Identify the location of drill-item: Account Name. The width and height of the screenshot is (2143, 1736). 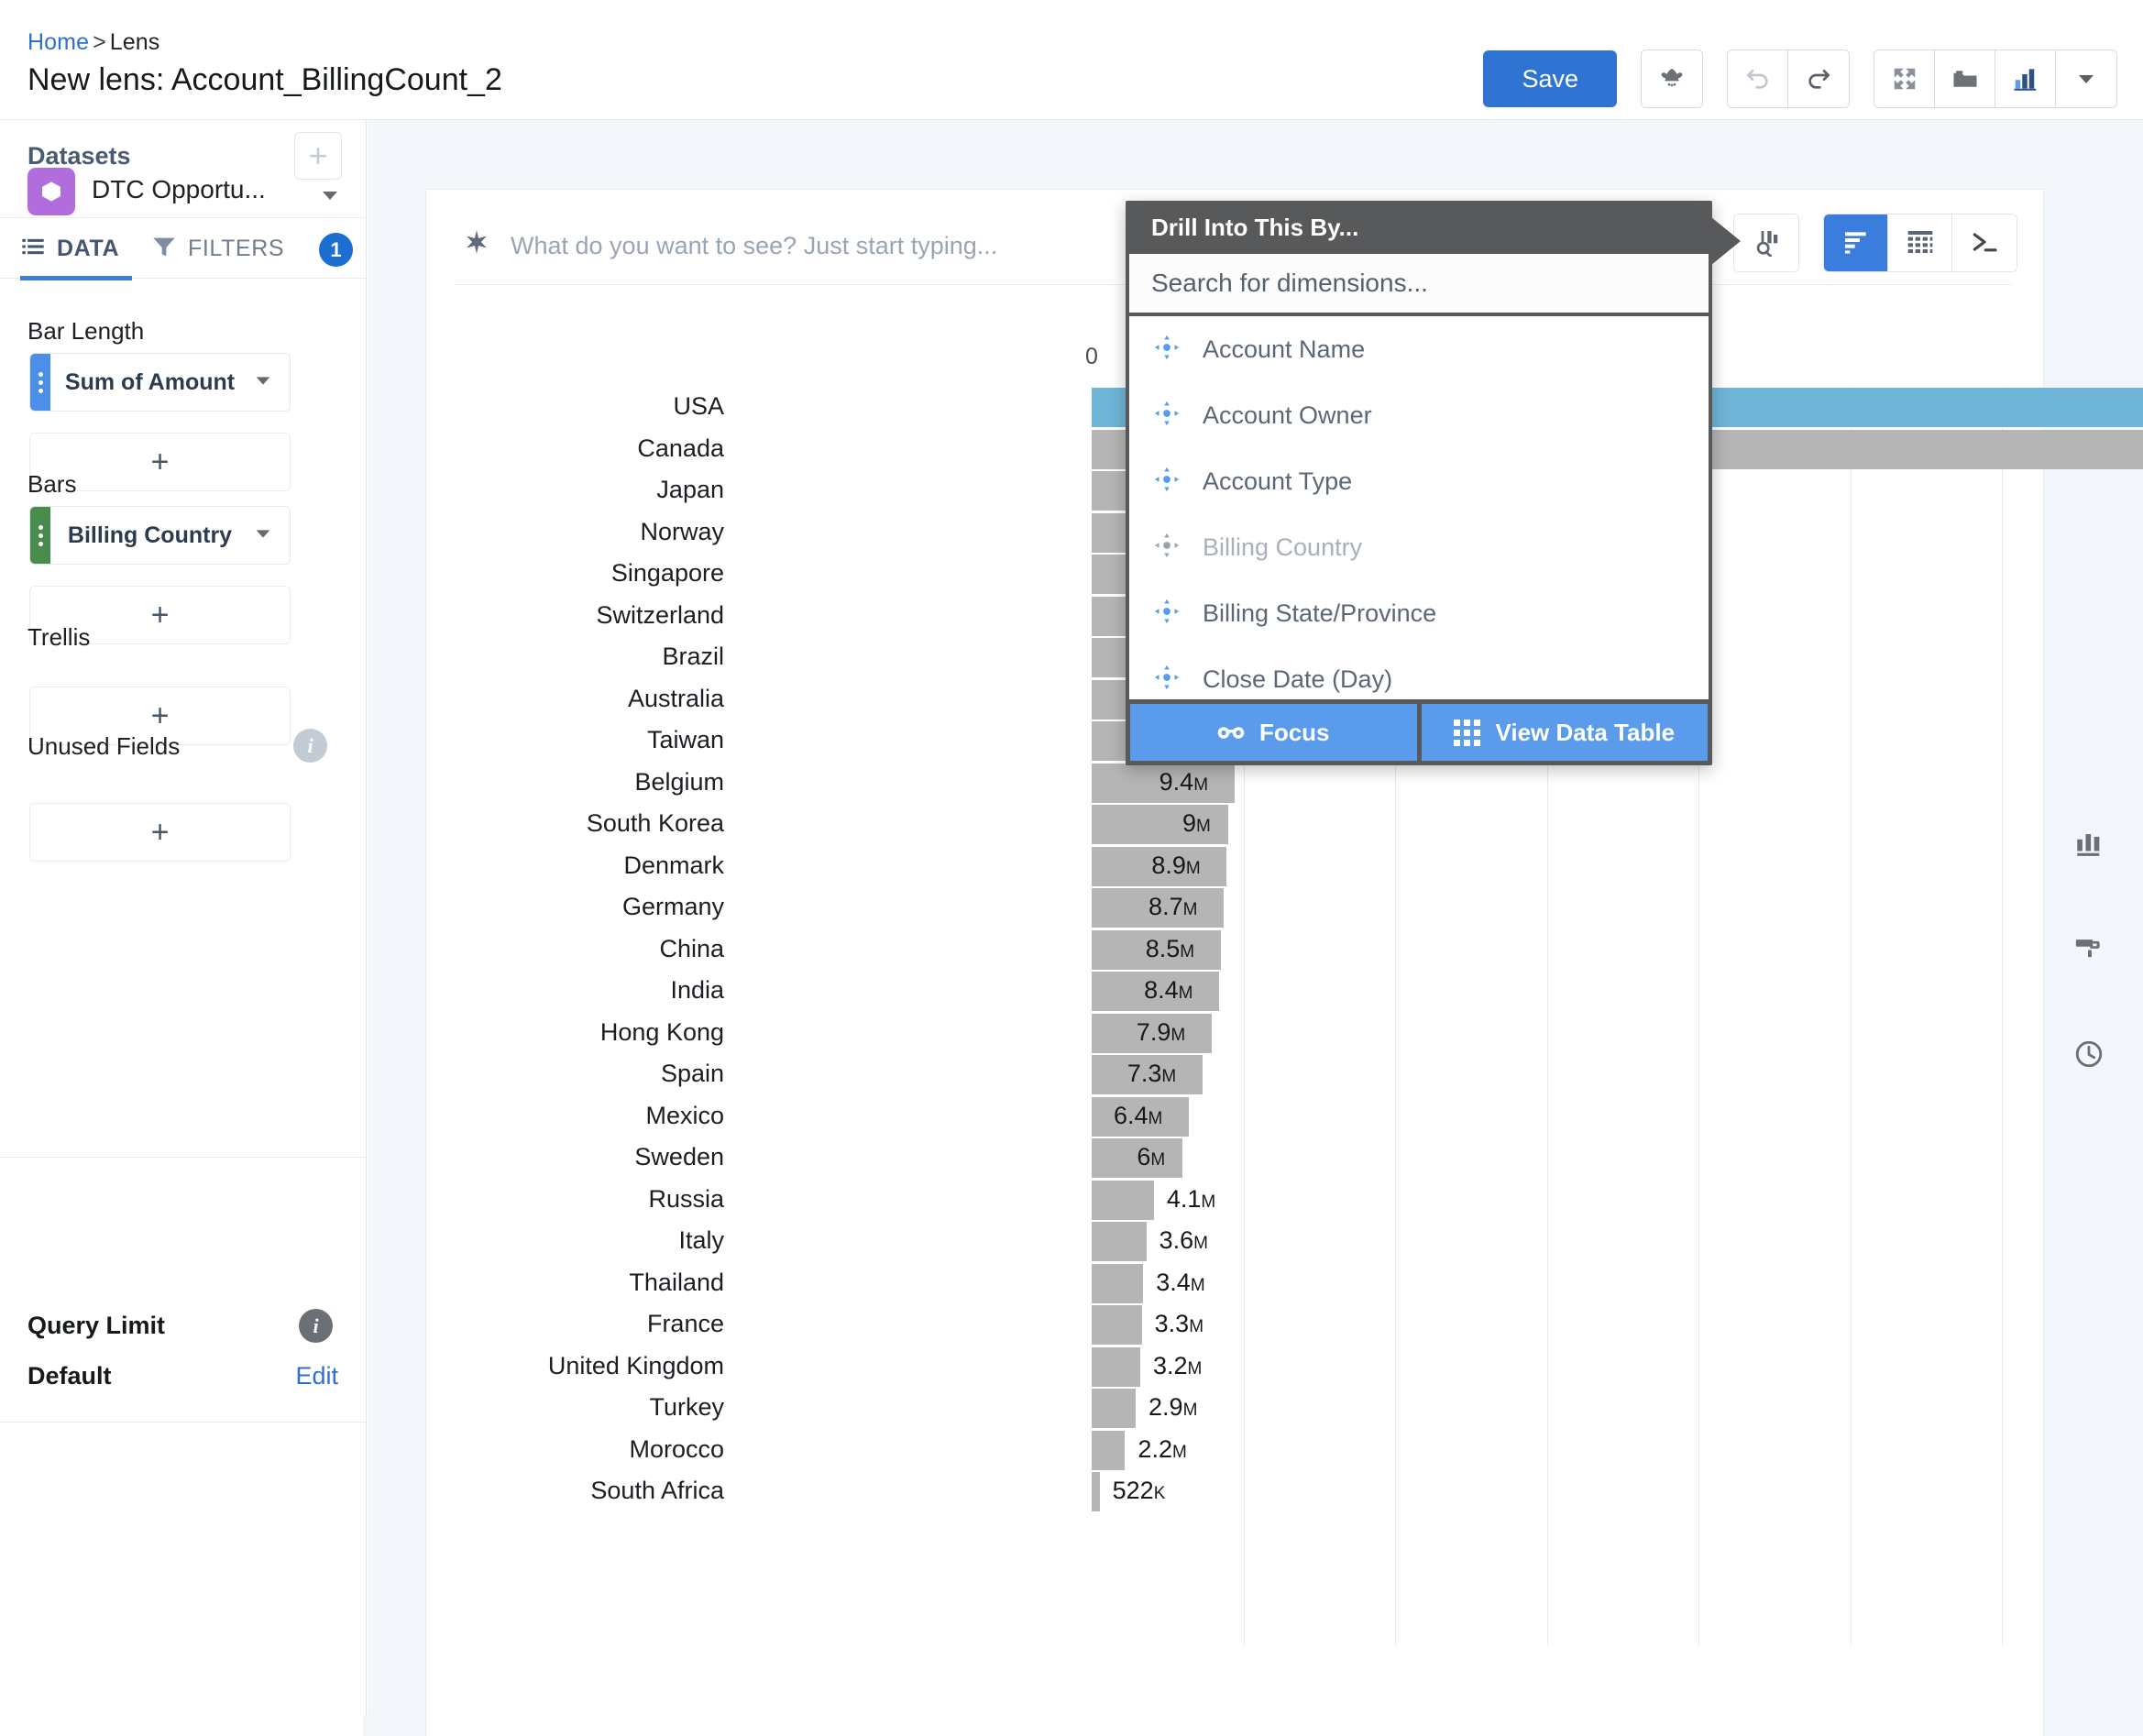
(1419, 349).